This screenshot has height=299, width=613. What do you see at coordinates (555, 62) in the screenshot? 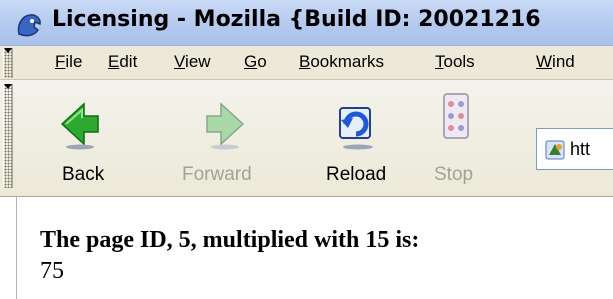
I see `menu-window: Wind` at bounding box center [555, 62].